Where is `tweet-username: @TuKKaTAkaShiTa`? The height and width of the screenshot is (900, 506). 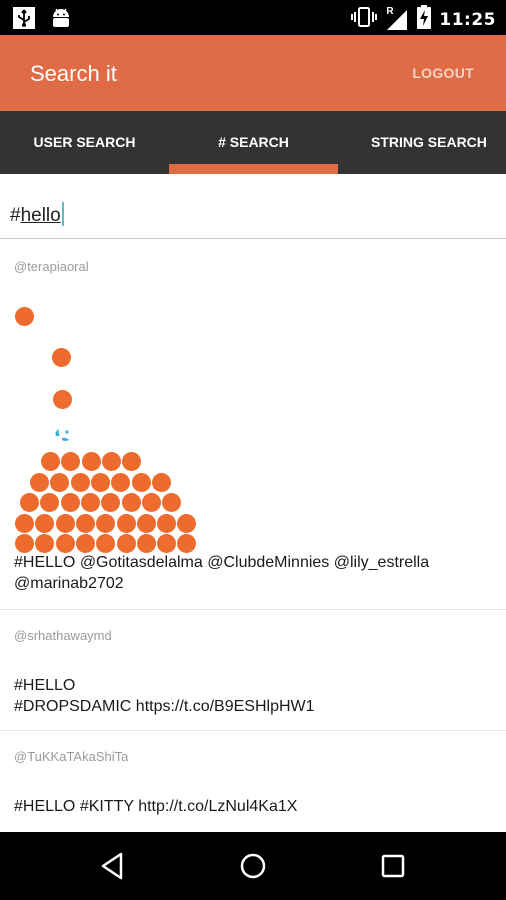
tweet-username: @TuKKaTAkaShiTa is located at coordinates (71, 756).